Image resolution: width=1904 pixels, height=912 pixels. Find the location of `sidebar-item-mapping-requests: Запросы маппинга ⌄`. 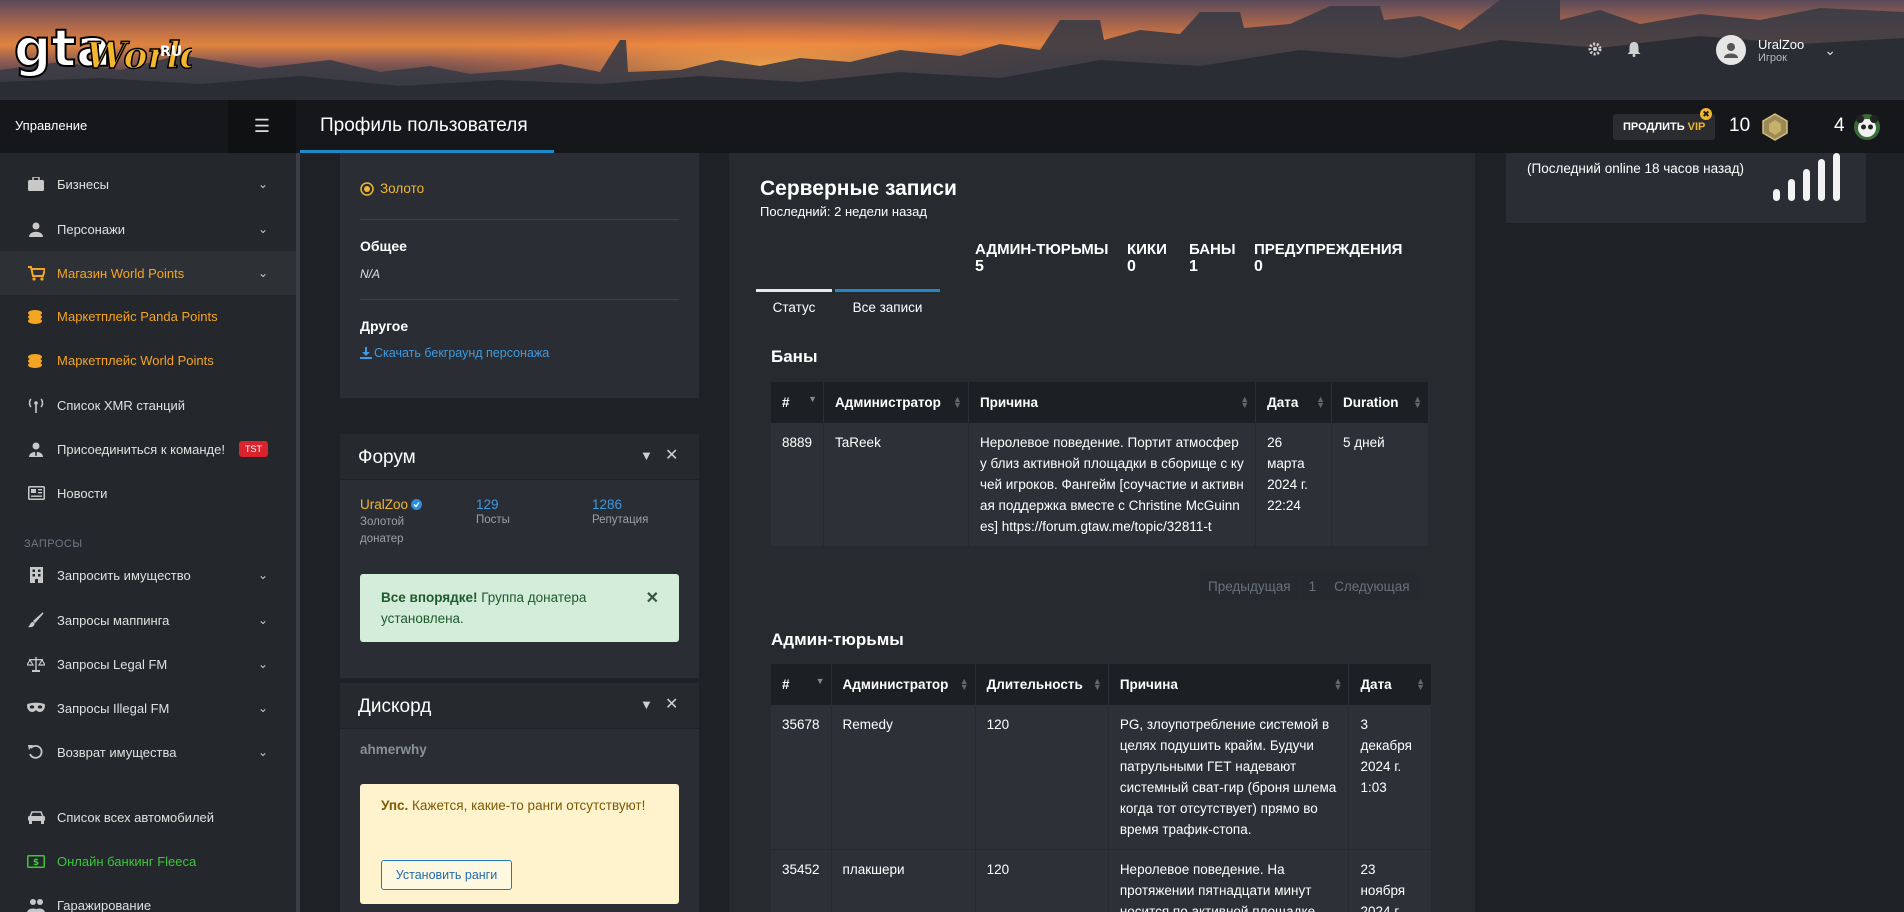

sidebar-item-mapping-requests: Запросы маппинга ⌄ is located at coordinates (148, 620).